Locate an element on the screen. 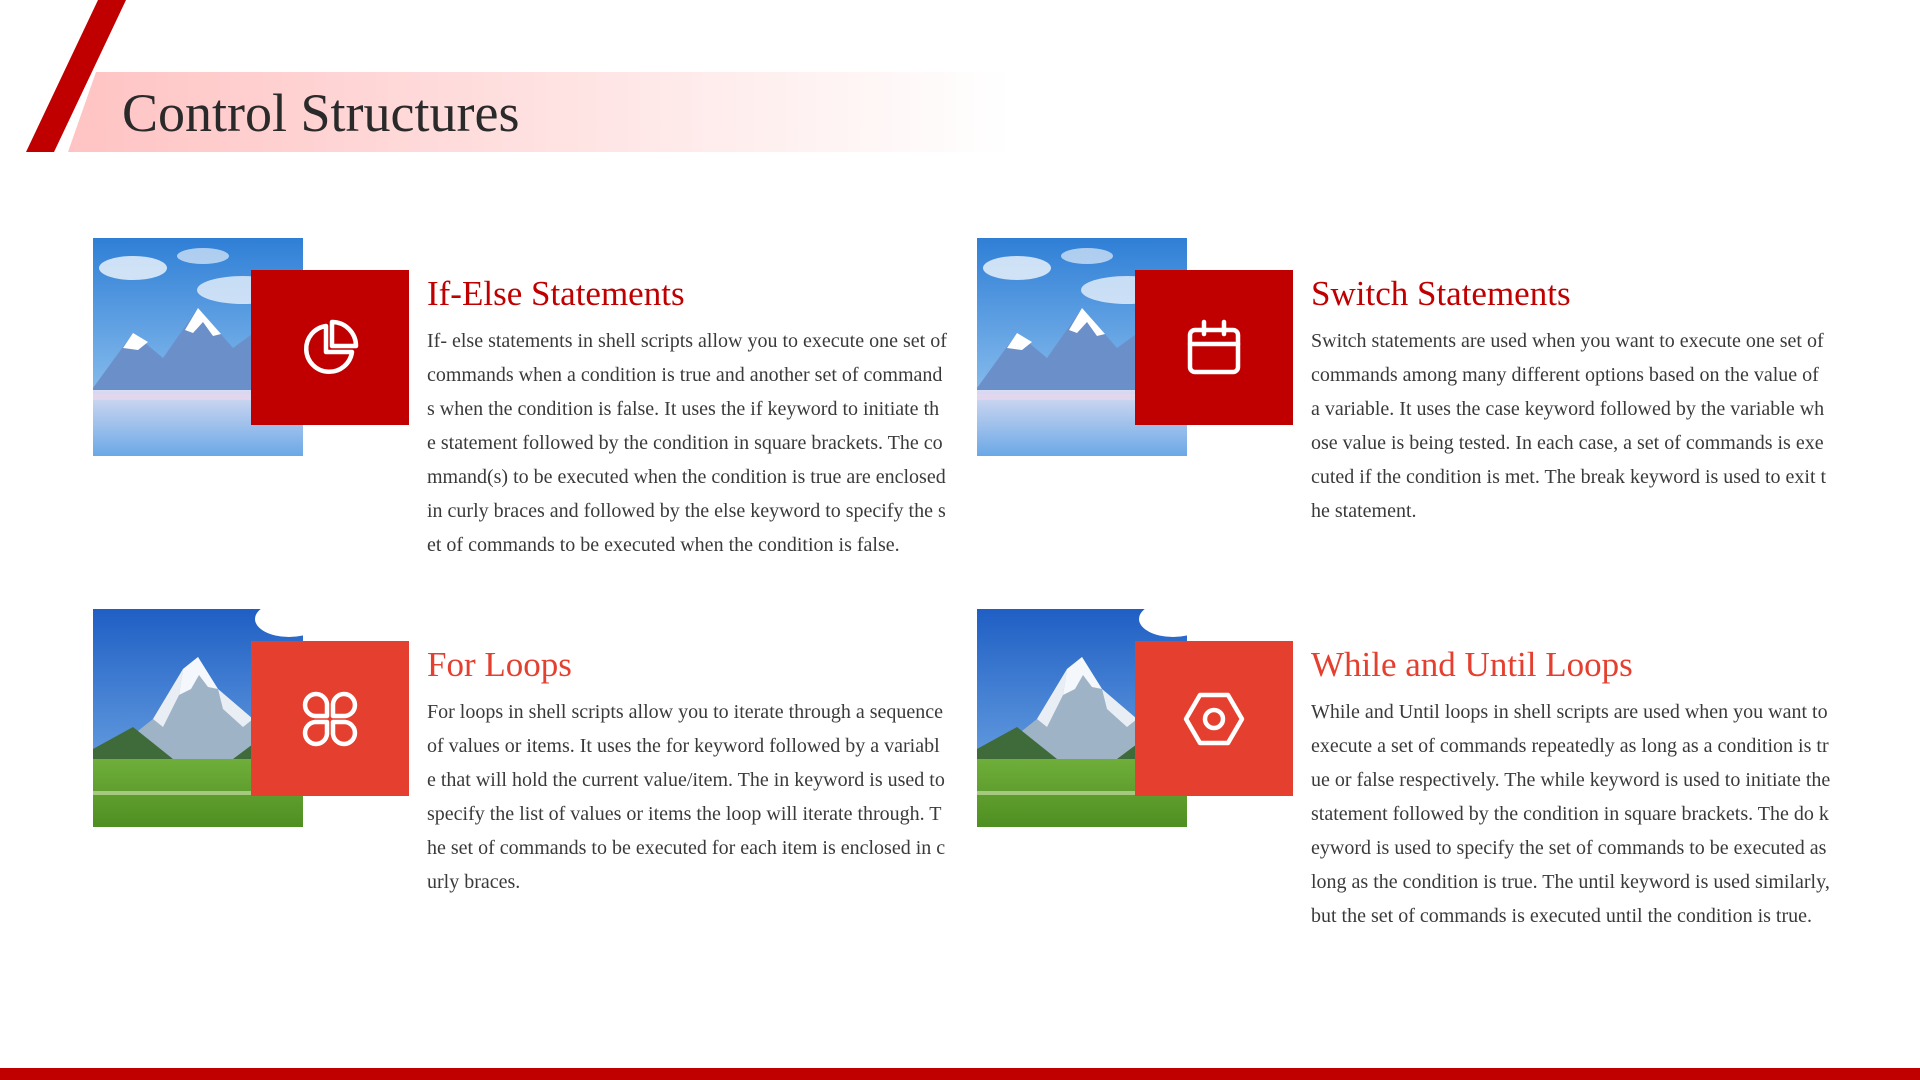 The height and width of the screenshot is (1080, 1920). card-title: For Loops is located at coordinates (499, 664).